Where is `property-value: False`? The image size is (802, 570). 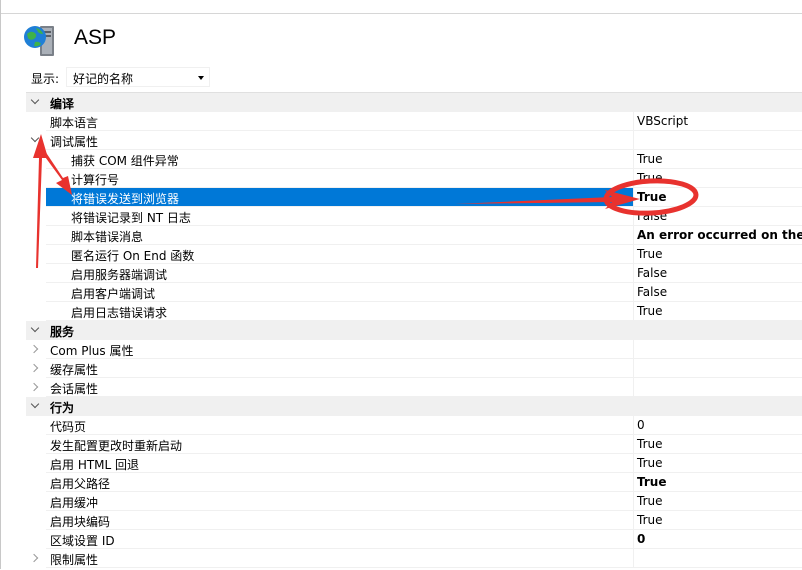 property-value: False is located at coordinates (652, 273).